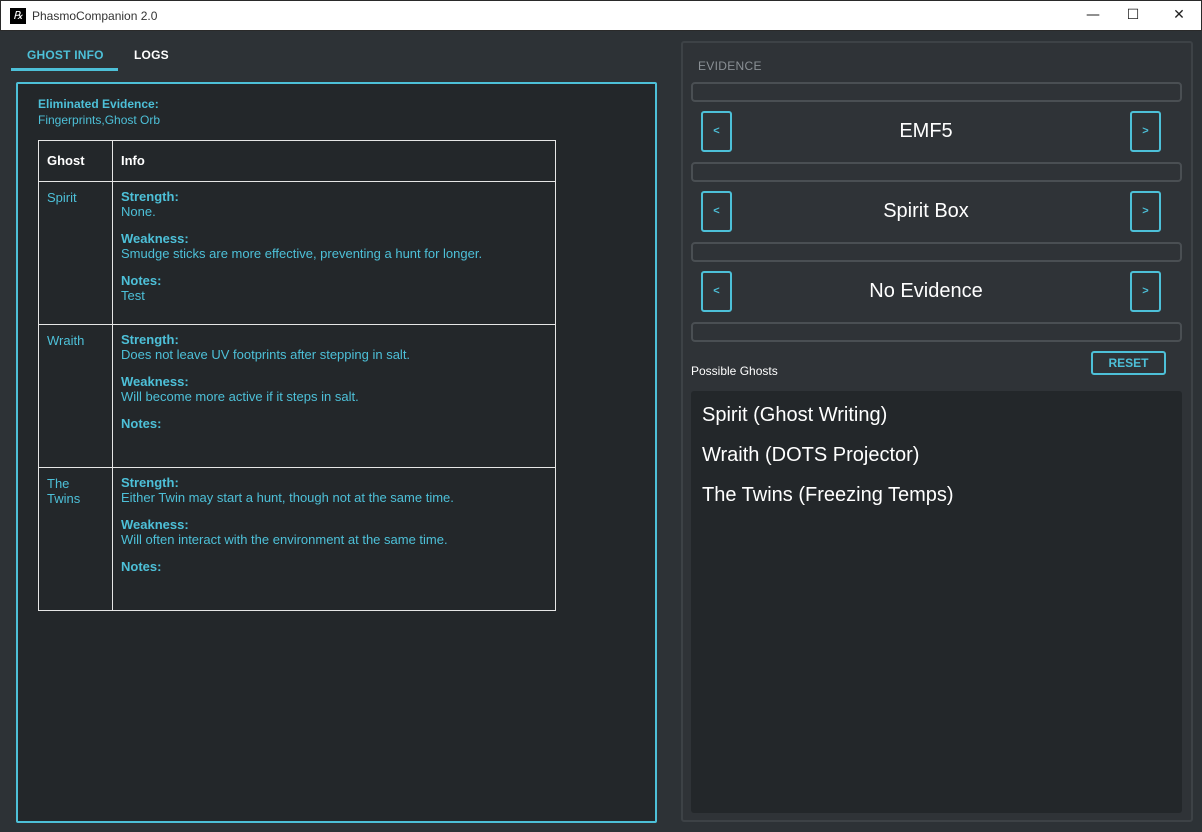  I want to click on evidence-value: No Evidence, so click(926, 291).